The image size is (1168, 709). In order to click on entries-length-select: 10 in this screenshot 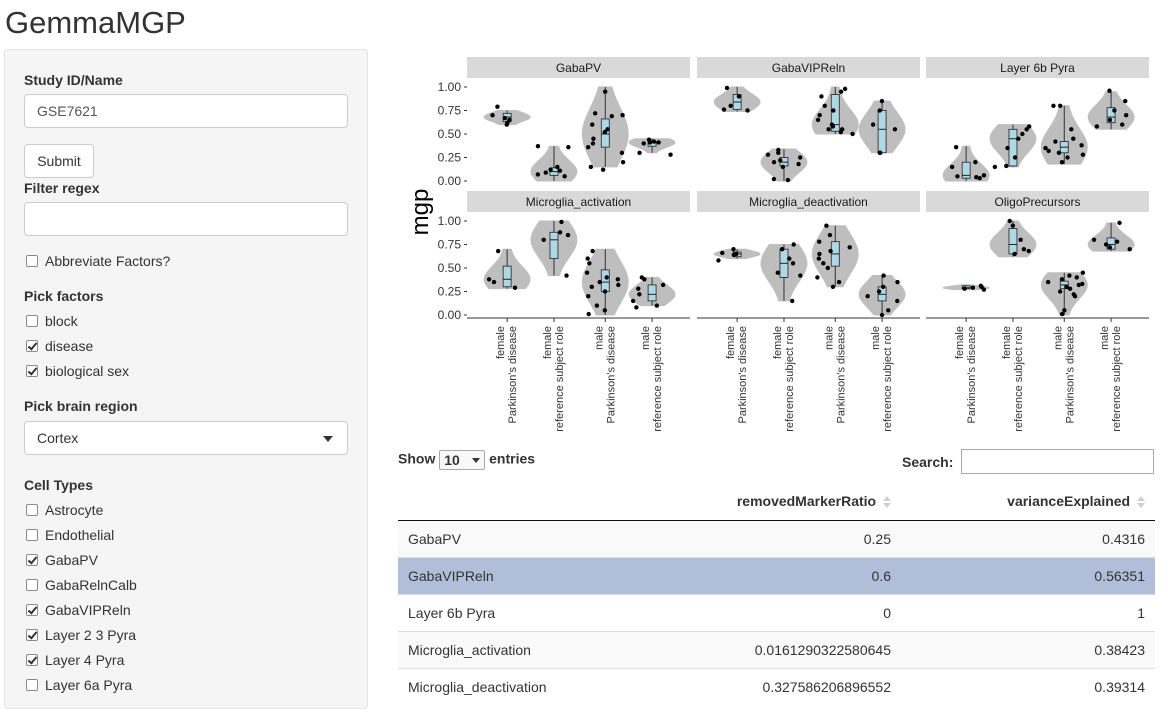, I will do `click(462, 460)`.